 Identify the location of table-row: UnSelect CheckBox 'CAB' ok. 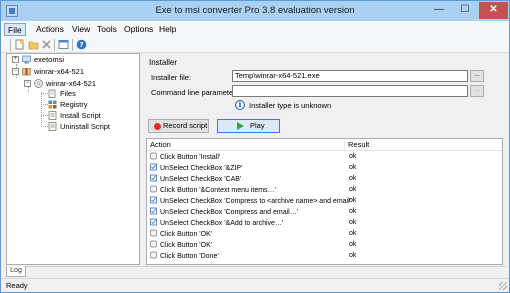
(324, 179).